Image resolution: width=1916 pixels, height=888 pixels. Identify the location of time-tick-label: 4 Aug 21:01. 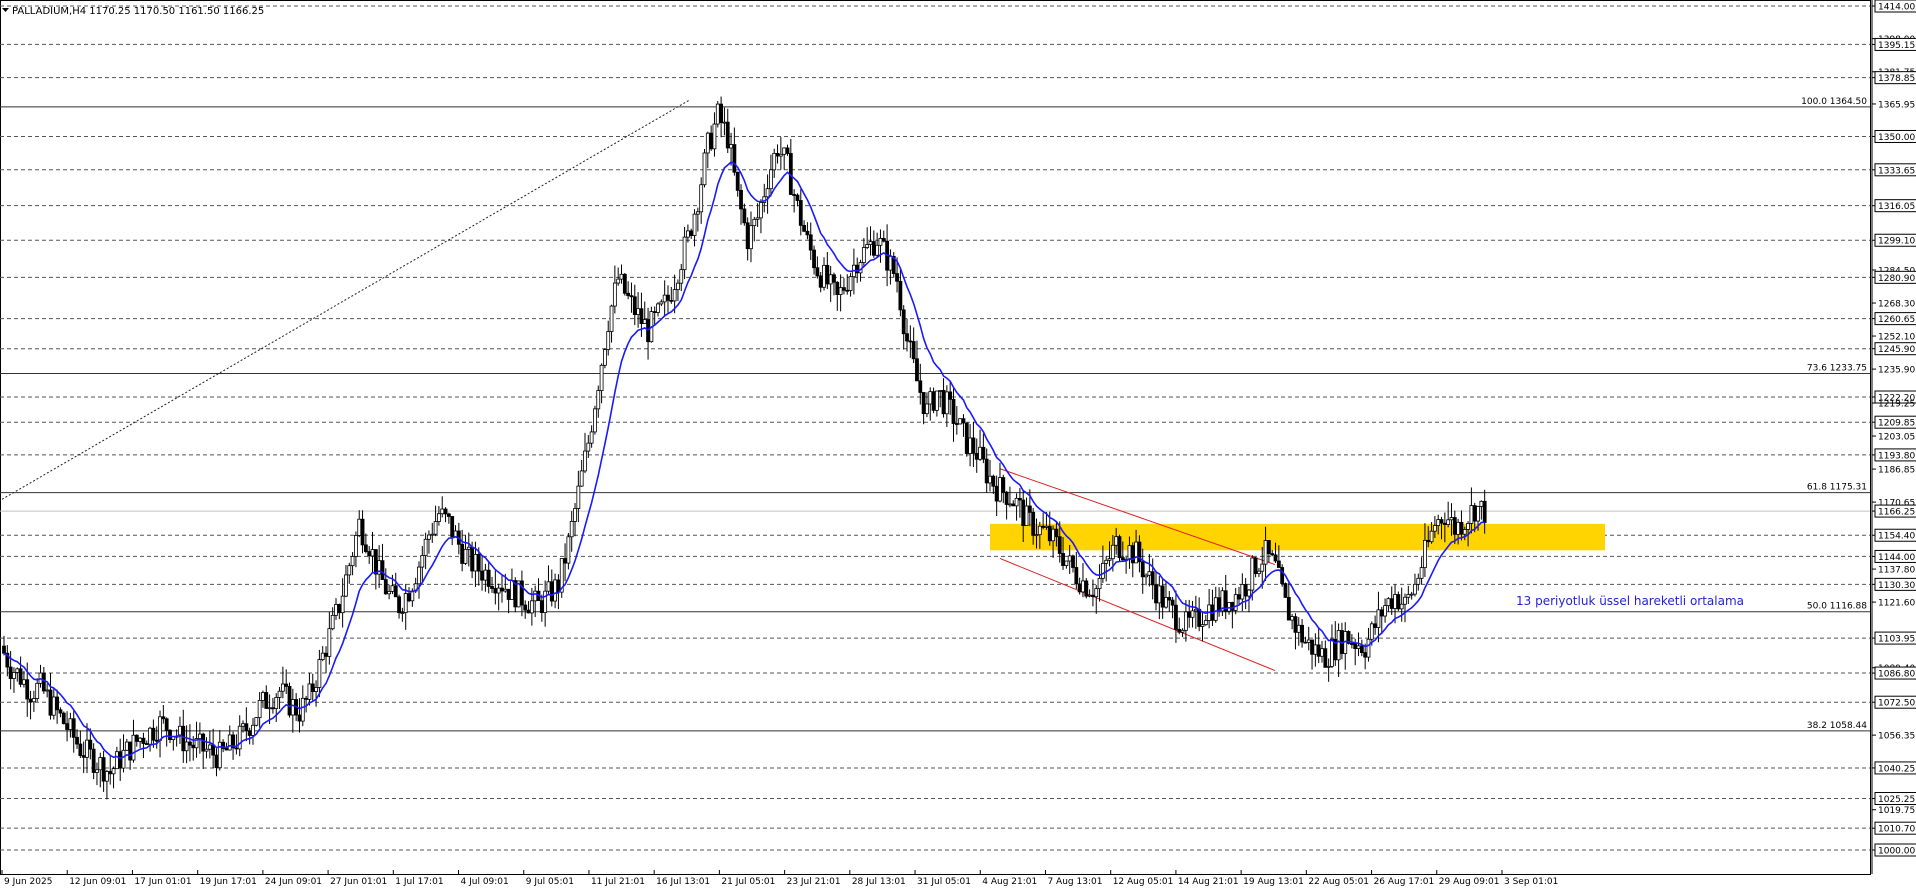
(1009, 882).